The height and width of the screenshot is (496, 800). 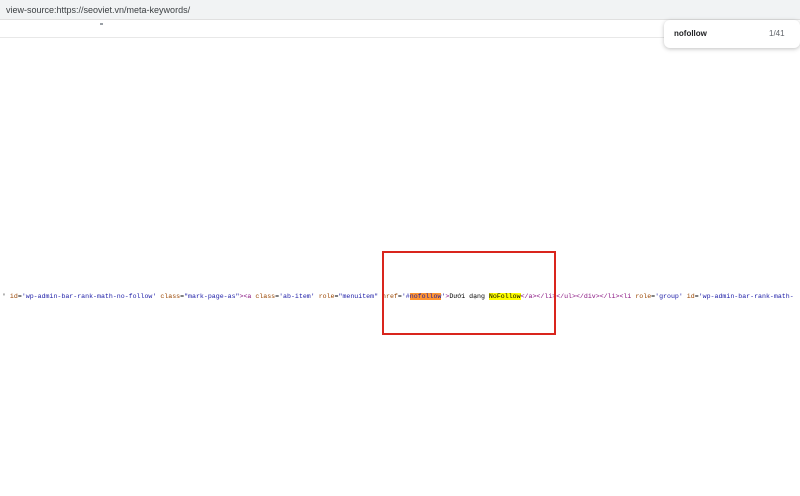 What do you see at coordinates (6, 296) in the screenshot?
I see `source-segment: '` at bounding box center [6, 296].